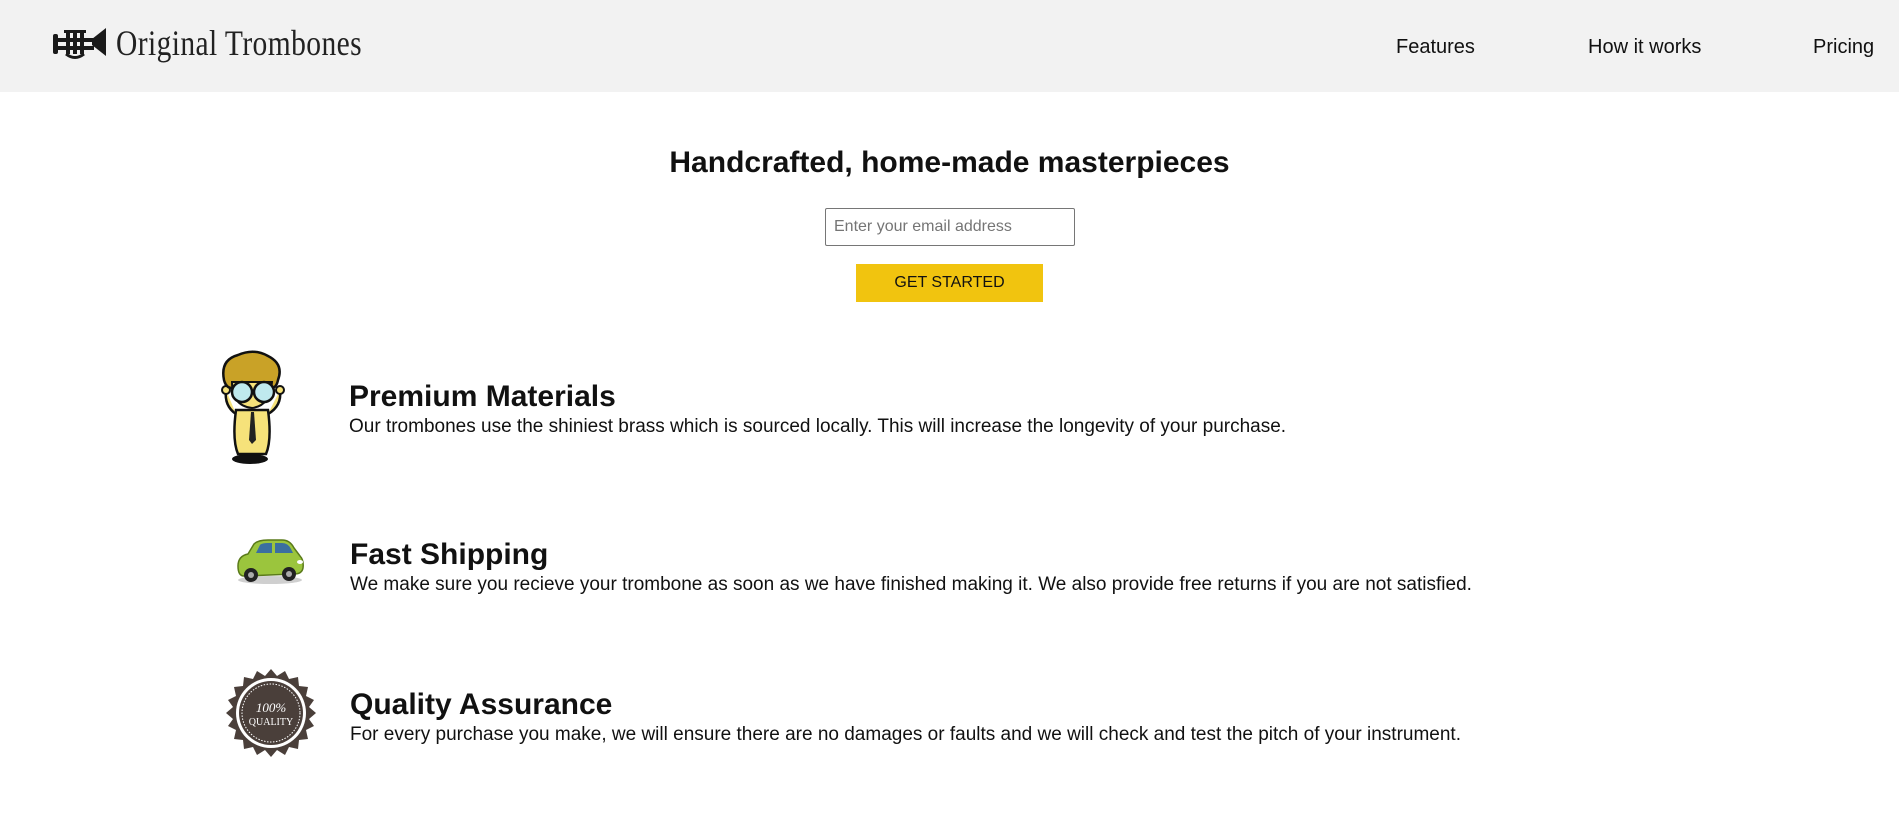 This screenshot has height=838, width=1899. Describe the element at coordinates (1644, 47) in the screenshot. I see `nav-how-it-works: How it works` at that location.